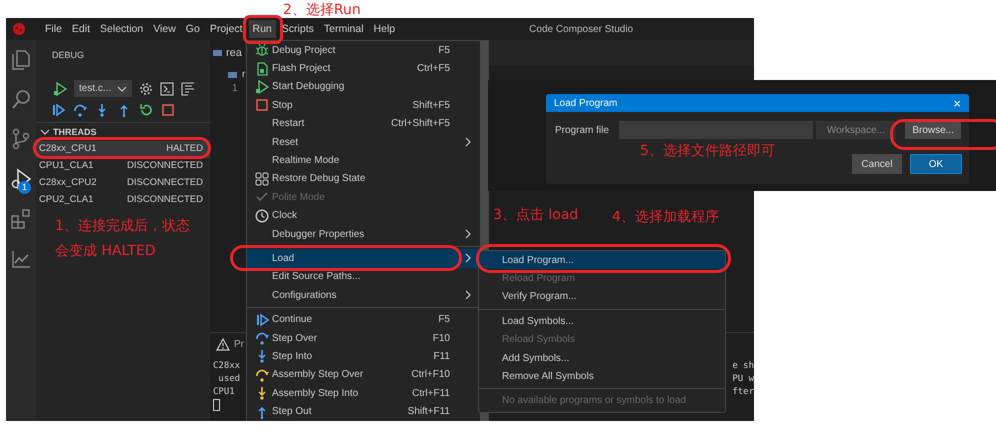  What do you see at coordinates (707, 151) in the screenshot?
I see `annotation-text: 5、选择文件路径即可` at bounding box center [707, 151].